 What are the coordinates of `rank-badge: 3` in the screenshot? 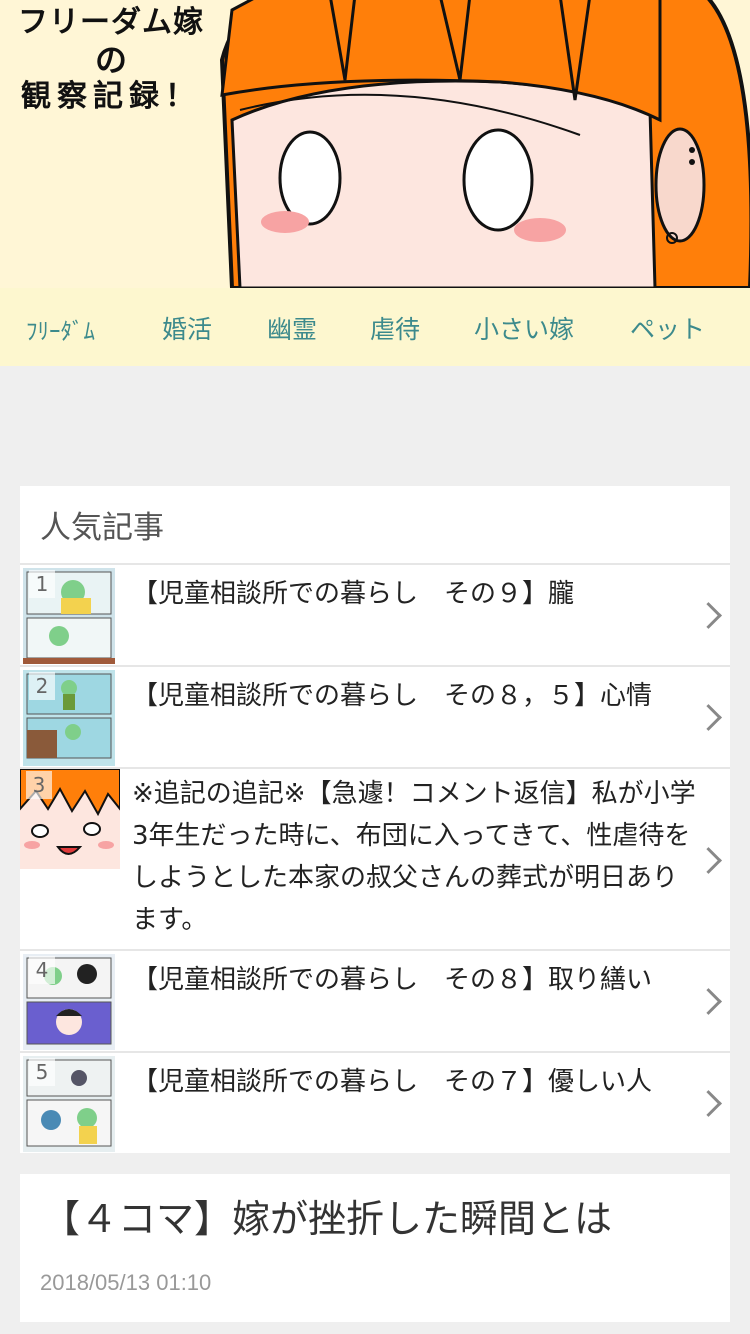 It's located at (39, 785).